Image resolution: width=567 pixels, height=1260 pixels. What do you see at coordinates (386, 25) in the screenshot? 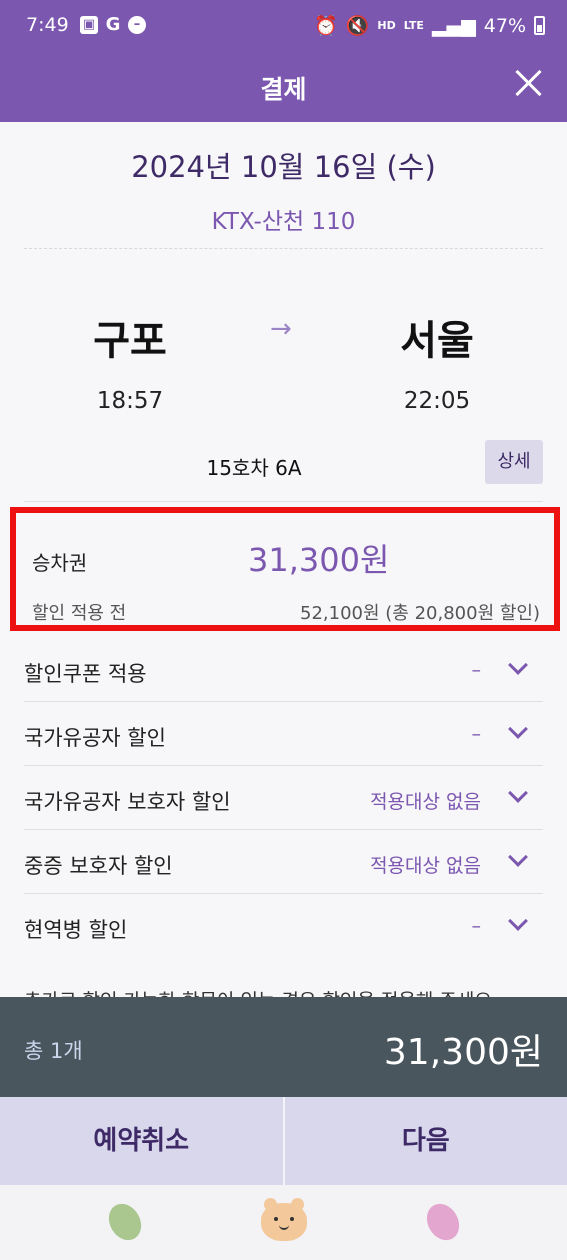
I see `hd-voice-icon: HD` at bounding box center [386, 25].